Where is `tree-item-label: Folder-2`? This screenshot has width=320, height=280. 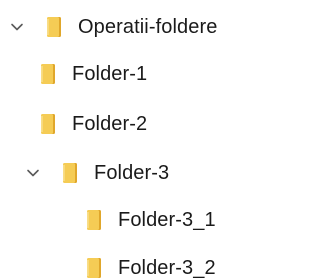
tree-item-label: Folder-2 is located at coordinates (110, 124).